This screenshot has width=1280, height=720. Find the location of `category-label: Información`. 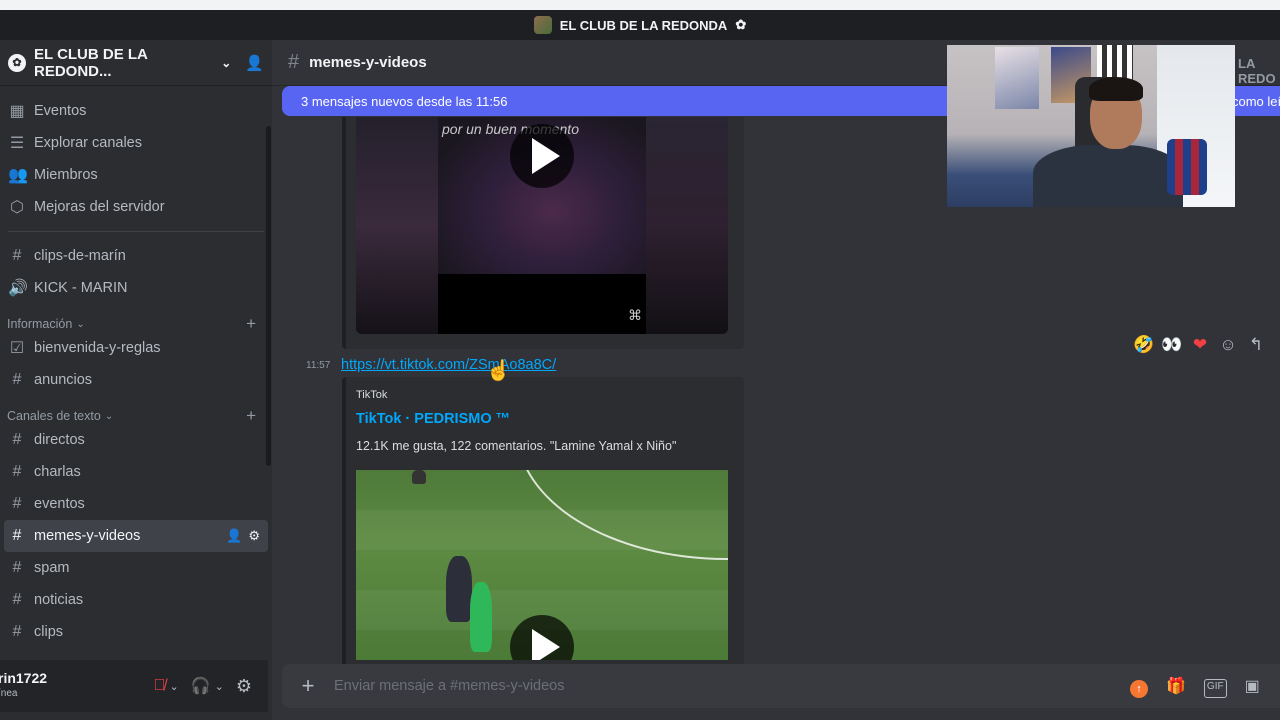

category-label: Información is located at coordinates (40, 324).